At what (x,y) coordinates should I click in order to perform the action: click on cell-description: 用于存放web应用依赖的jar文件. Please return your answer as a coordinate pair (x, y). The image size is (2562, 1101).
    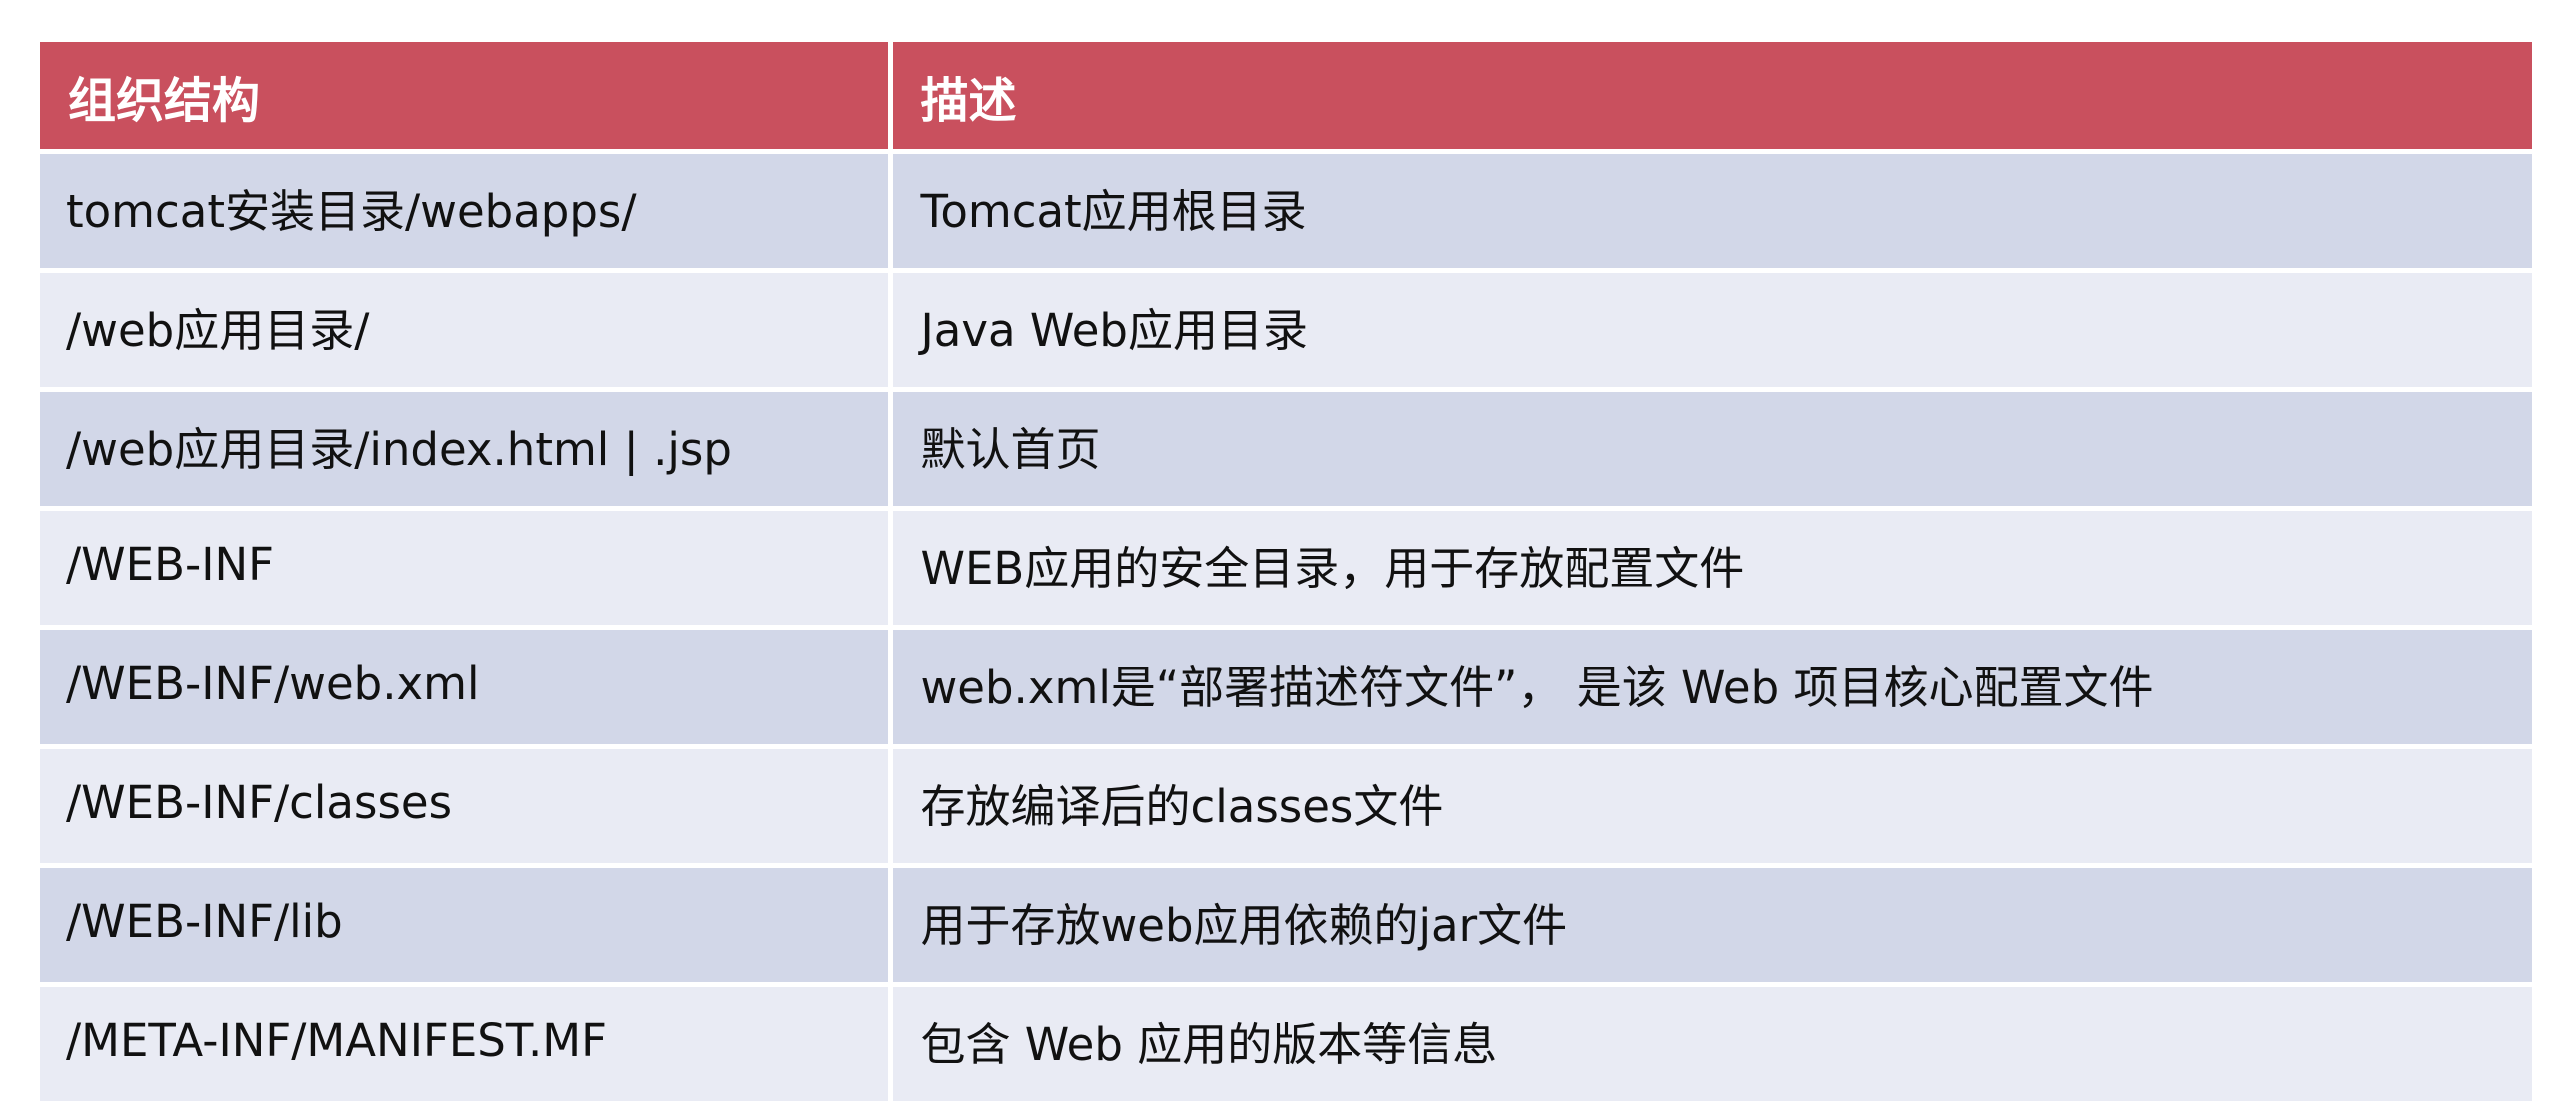
    Looking at the image, I should click on (1711, 925).